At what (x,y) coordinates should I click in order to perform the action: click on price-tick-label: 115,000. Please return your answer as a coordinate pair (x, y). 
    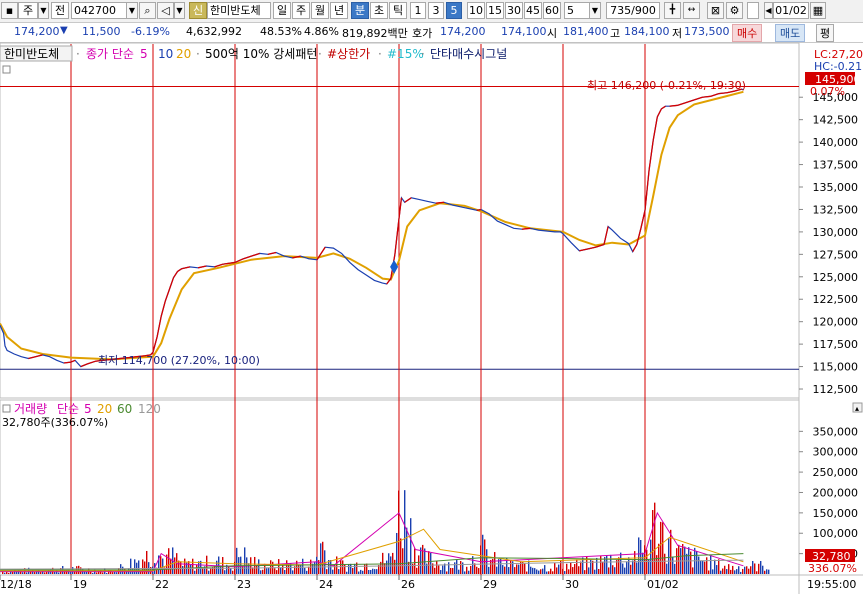
    Looking at the image, I should click on (836, 367).